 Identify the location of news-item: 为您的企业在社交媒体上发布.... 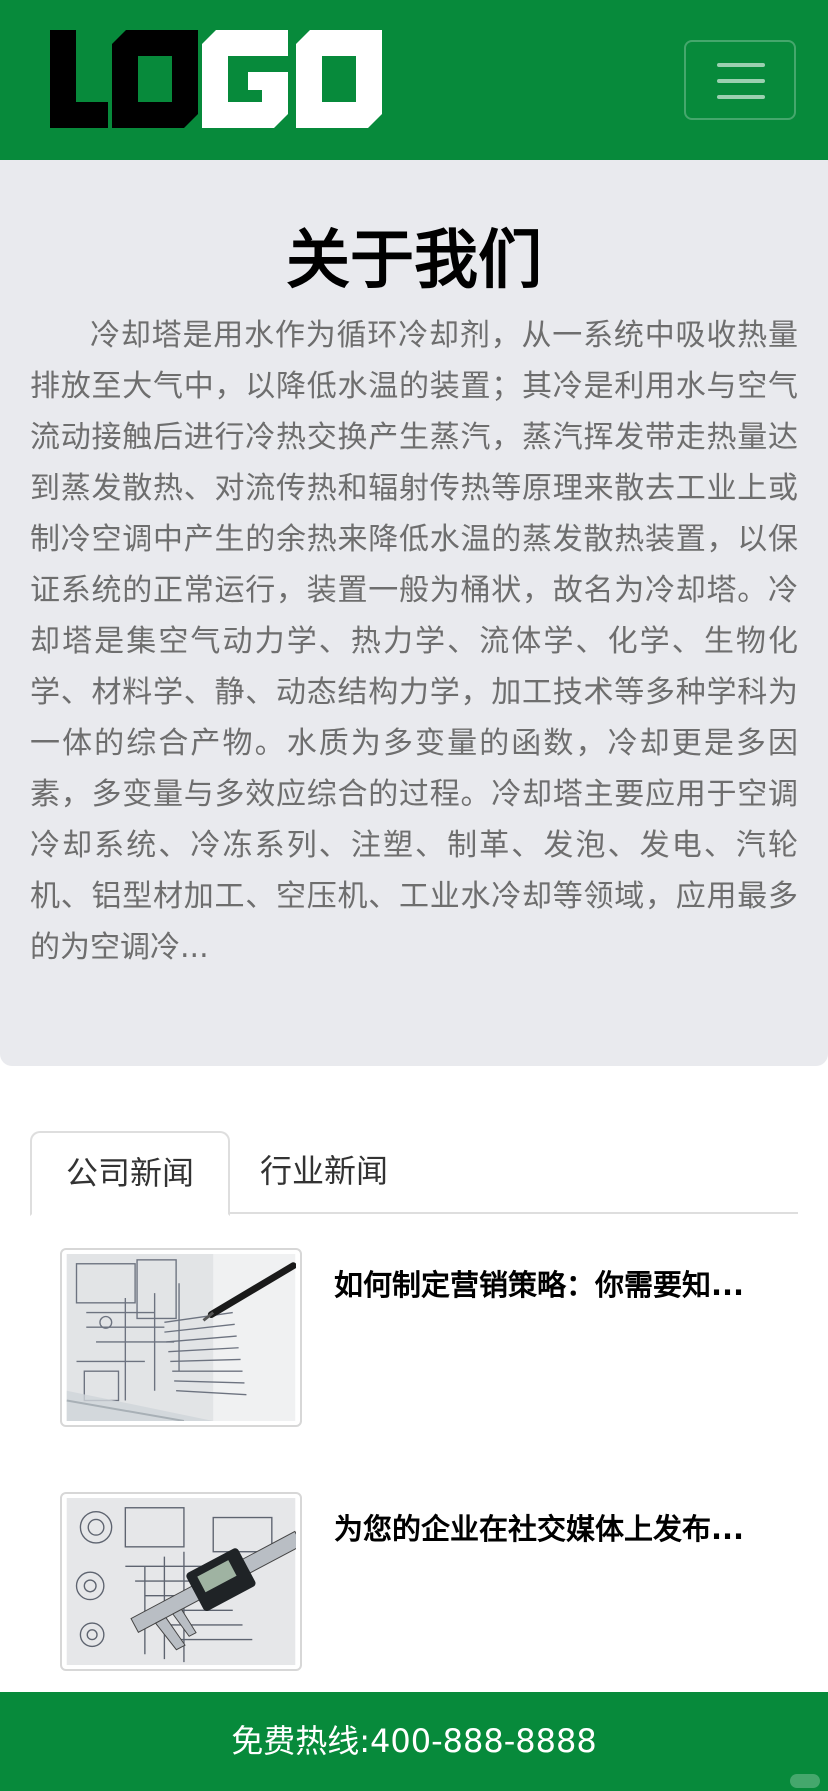
(414, 1582).